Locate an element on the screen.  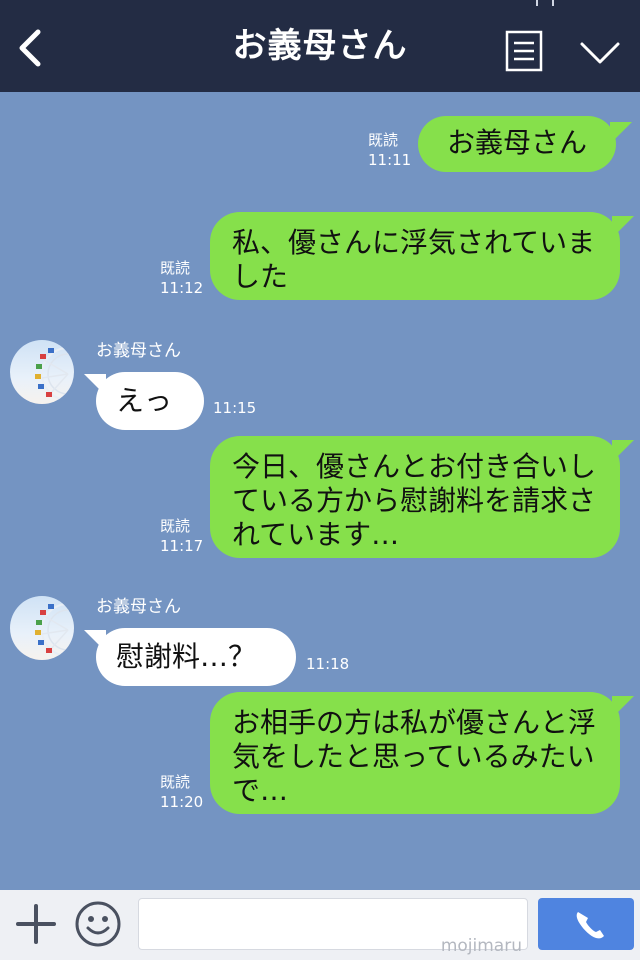
emoji-button is located at coordinates (98, 924).